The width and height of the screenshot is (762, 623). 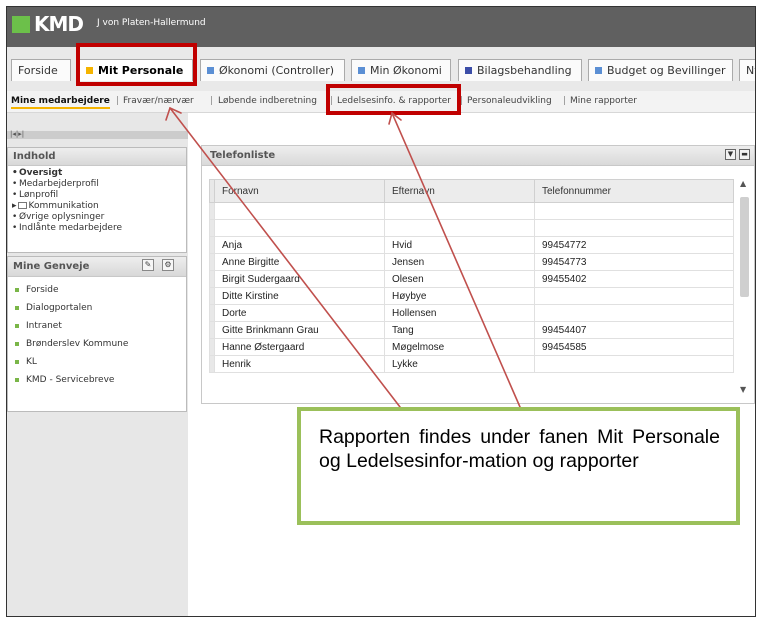 I want to click on arrow-to-ledelsesinfo, so click(x=456, y=260).